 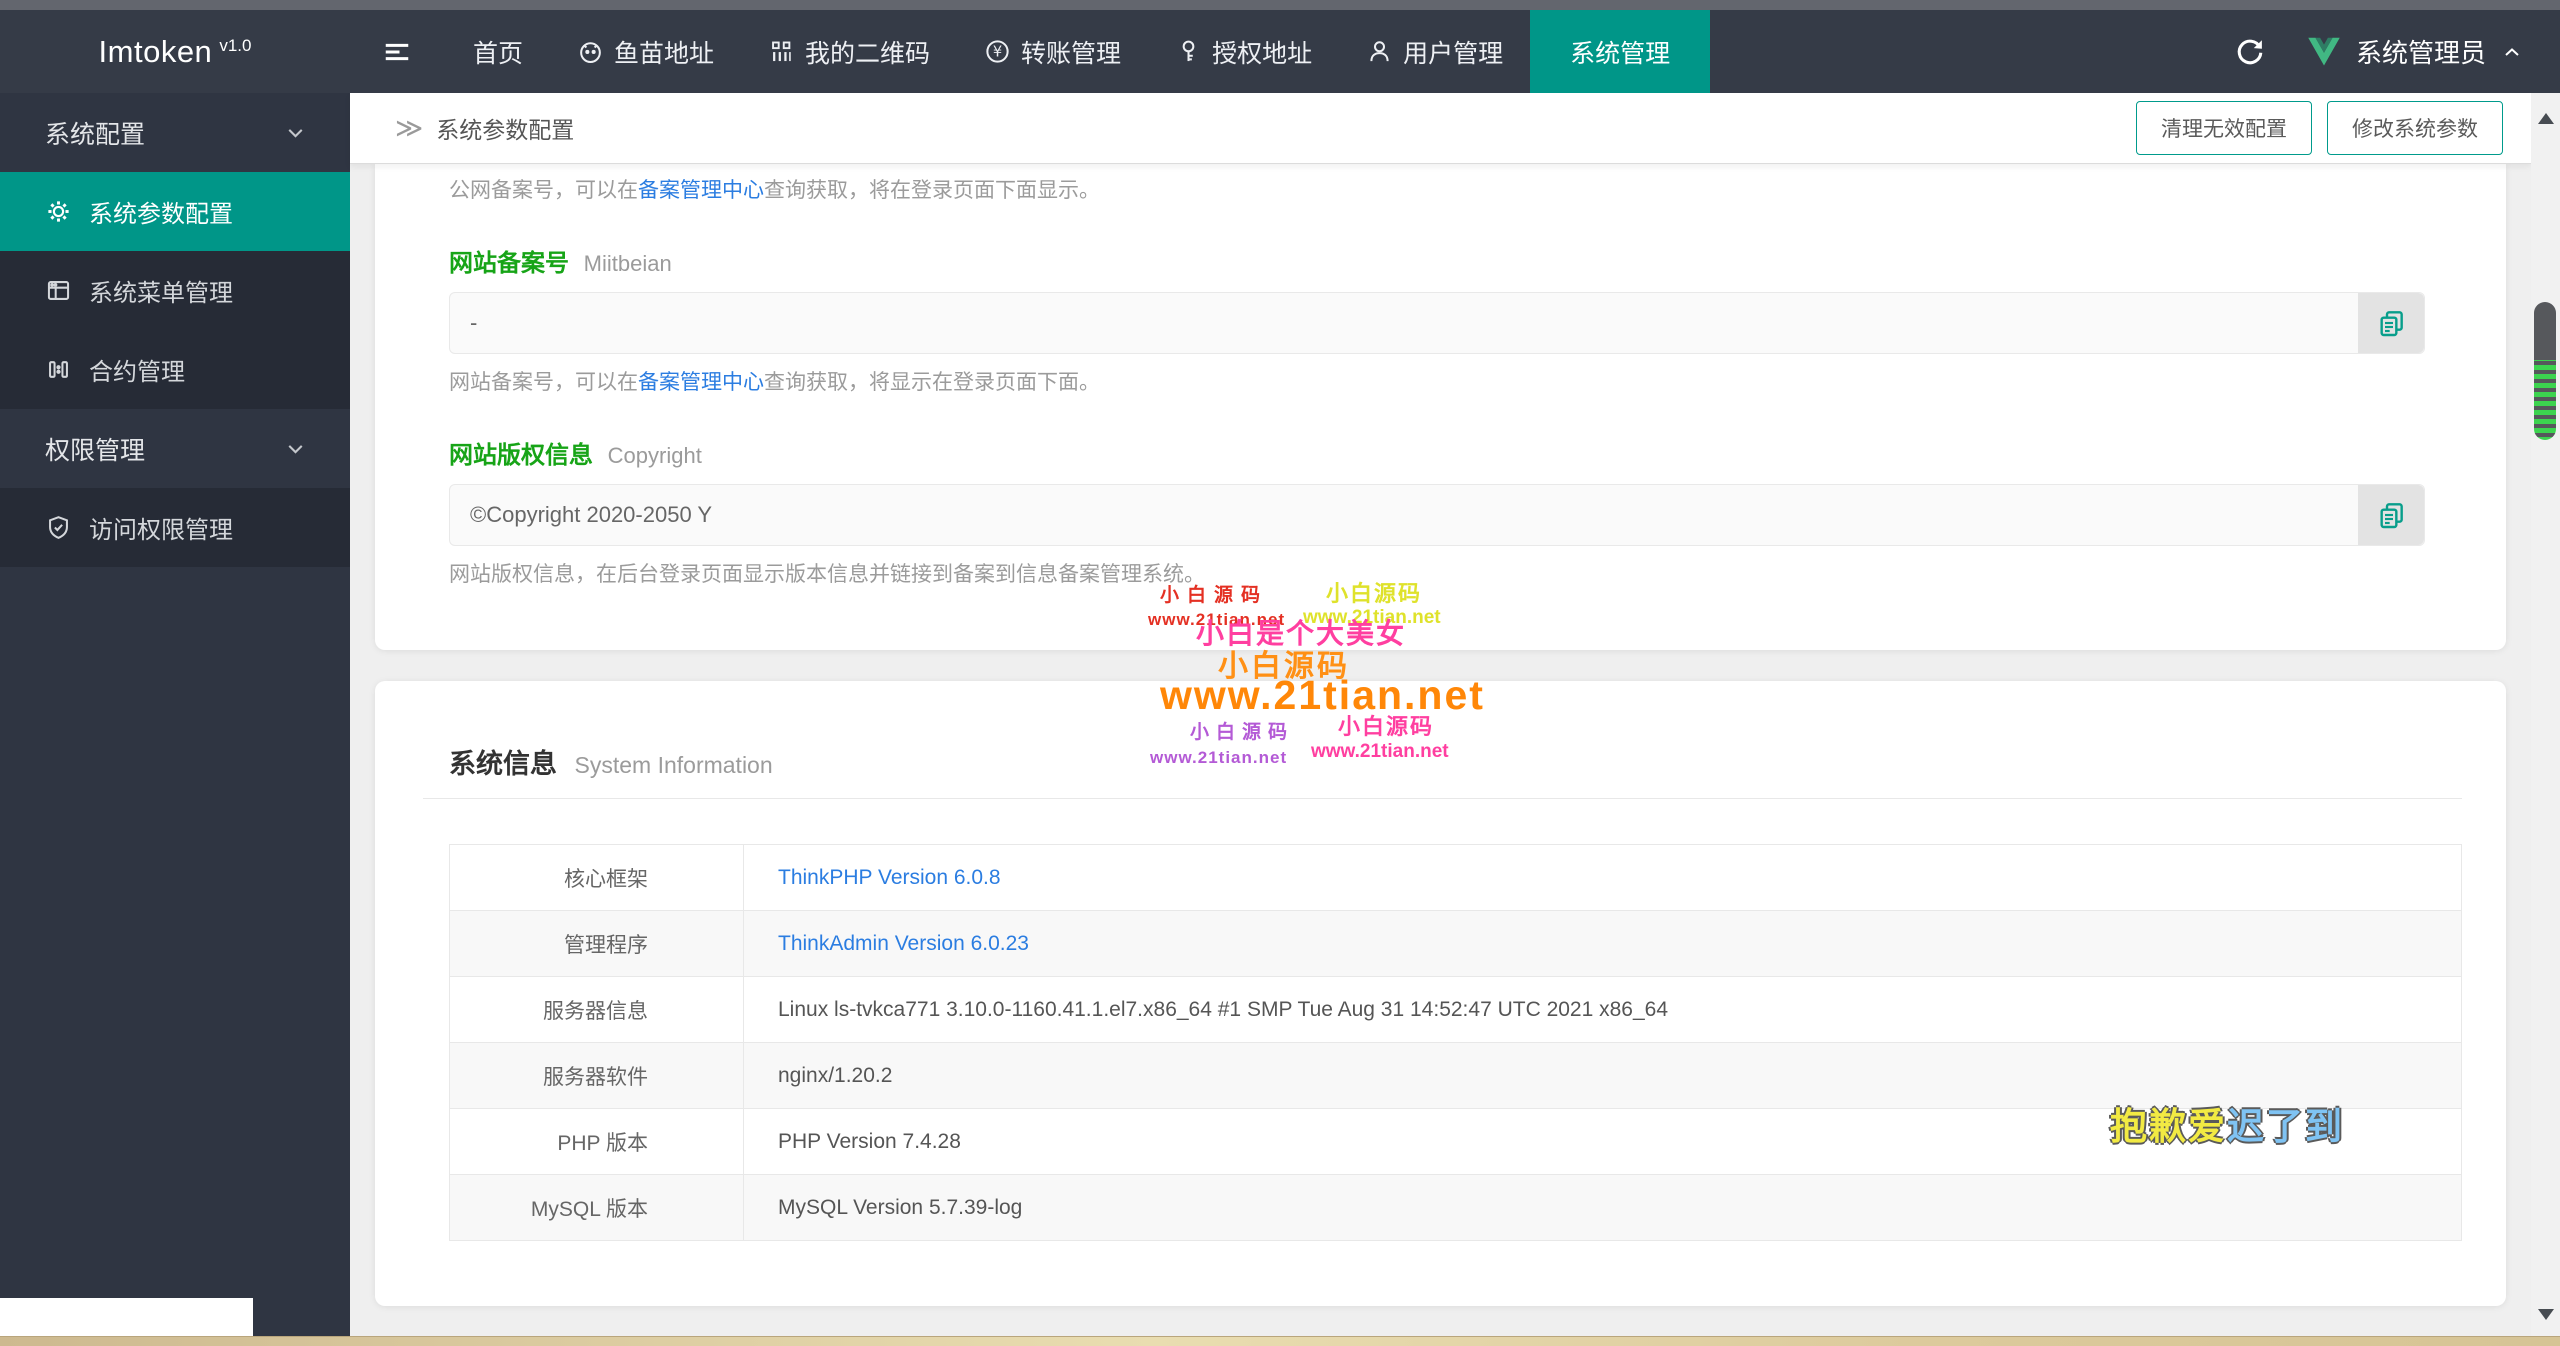 What do you see at coordinates (397, 52) in the screenshot?
I see `hamburger-menu-icon` at bounding box center [397, 52].